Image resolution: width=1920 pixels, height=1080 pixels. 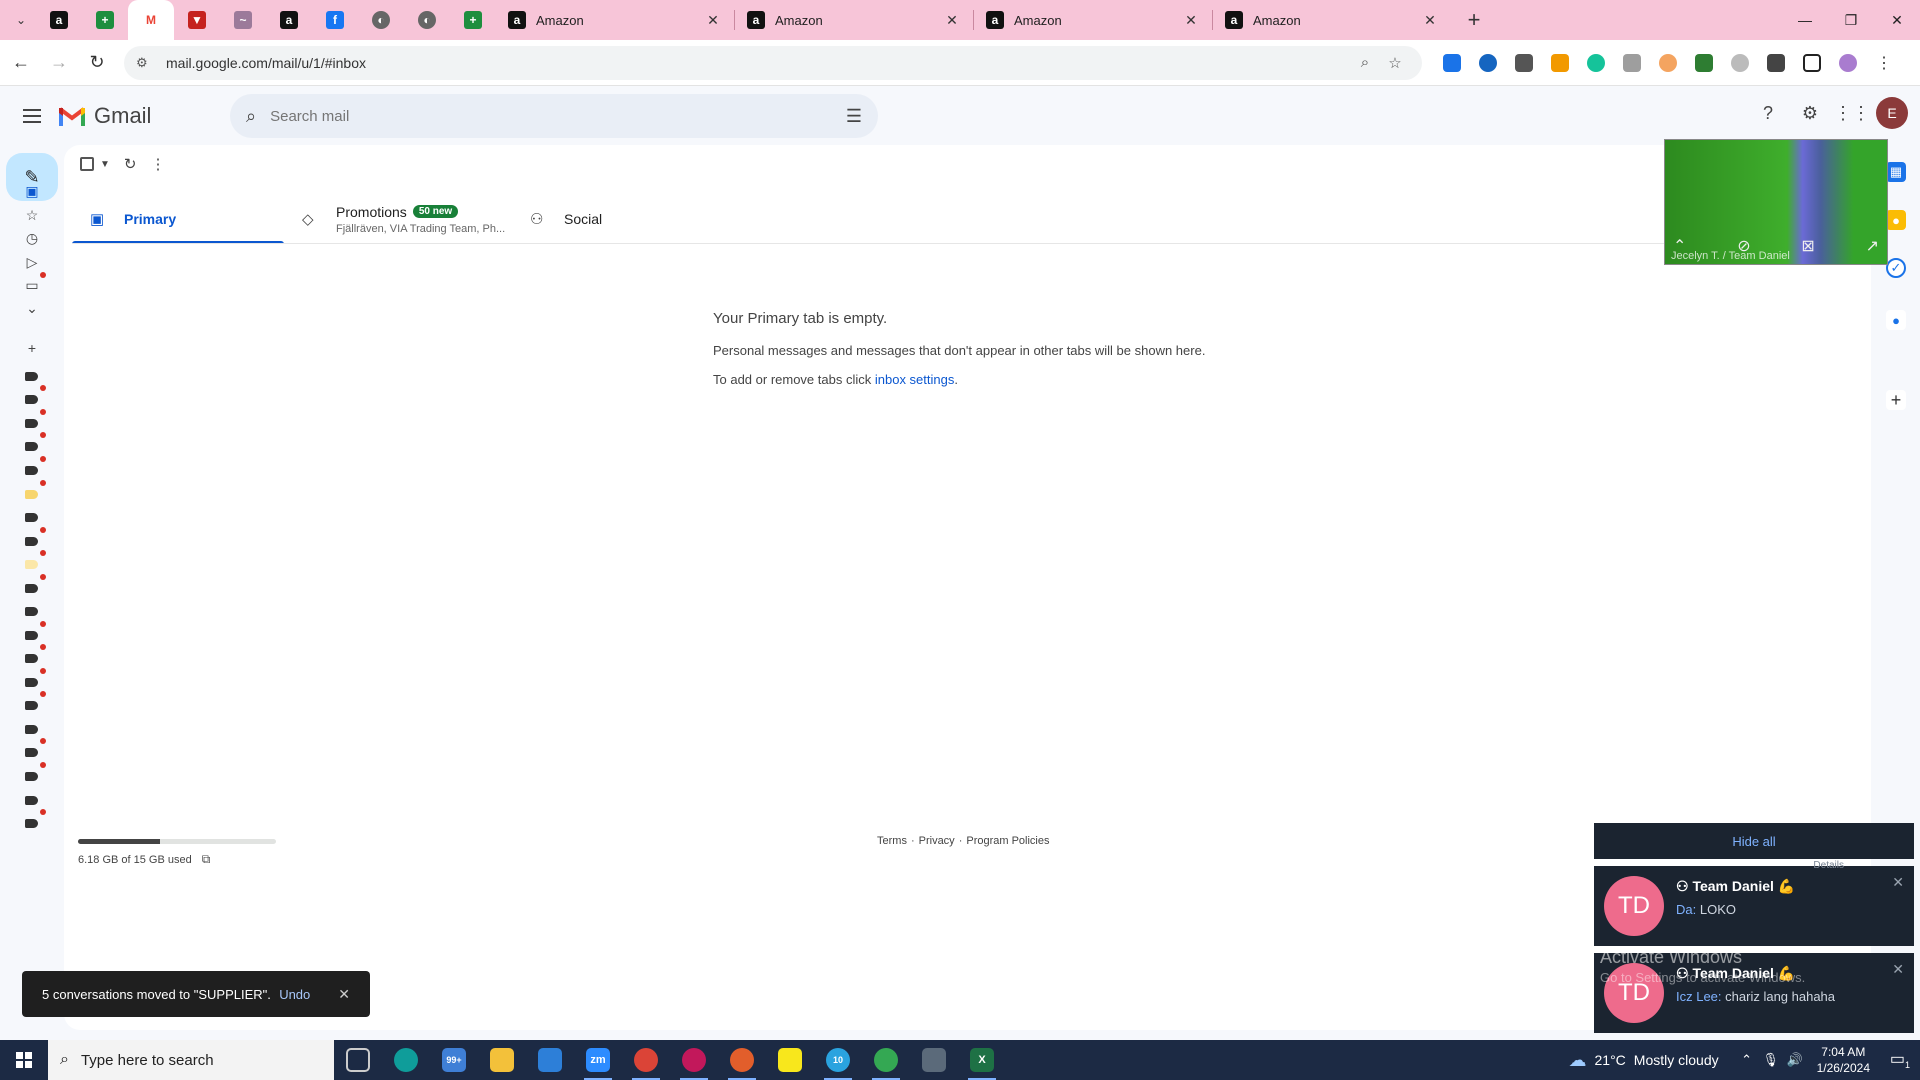 I want to click on checkbox-icon, so click(x=87, y=164).